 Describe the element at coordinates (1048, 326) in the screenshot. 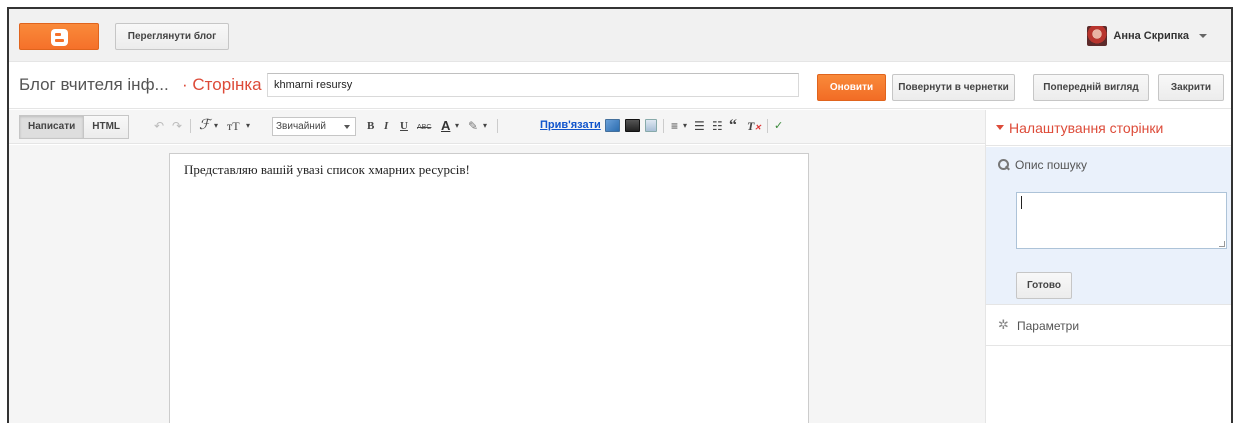

I see `options-label: Параметри` at that location.